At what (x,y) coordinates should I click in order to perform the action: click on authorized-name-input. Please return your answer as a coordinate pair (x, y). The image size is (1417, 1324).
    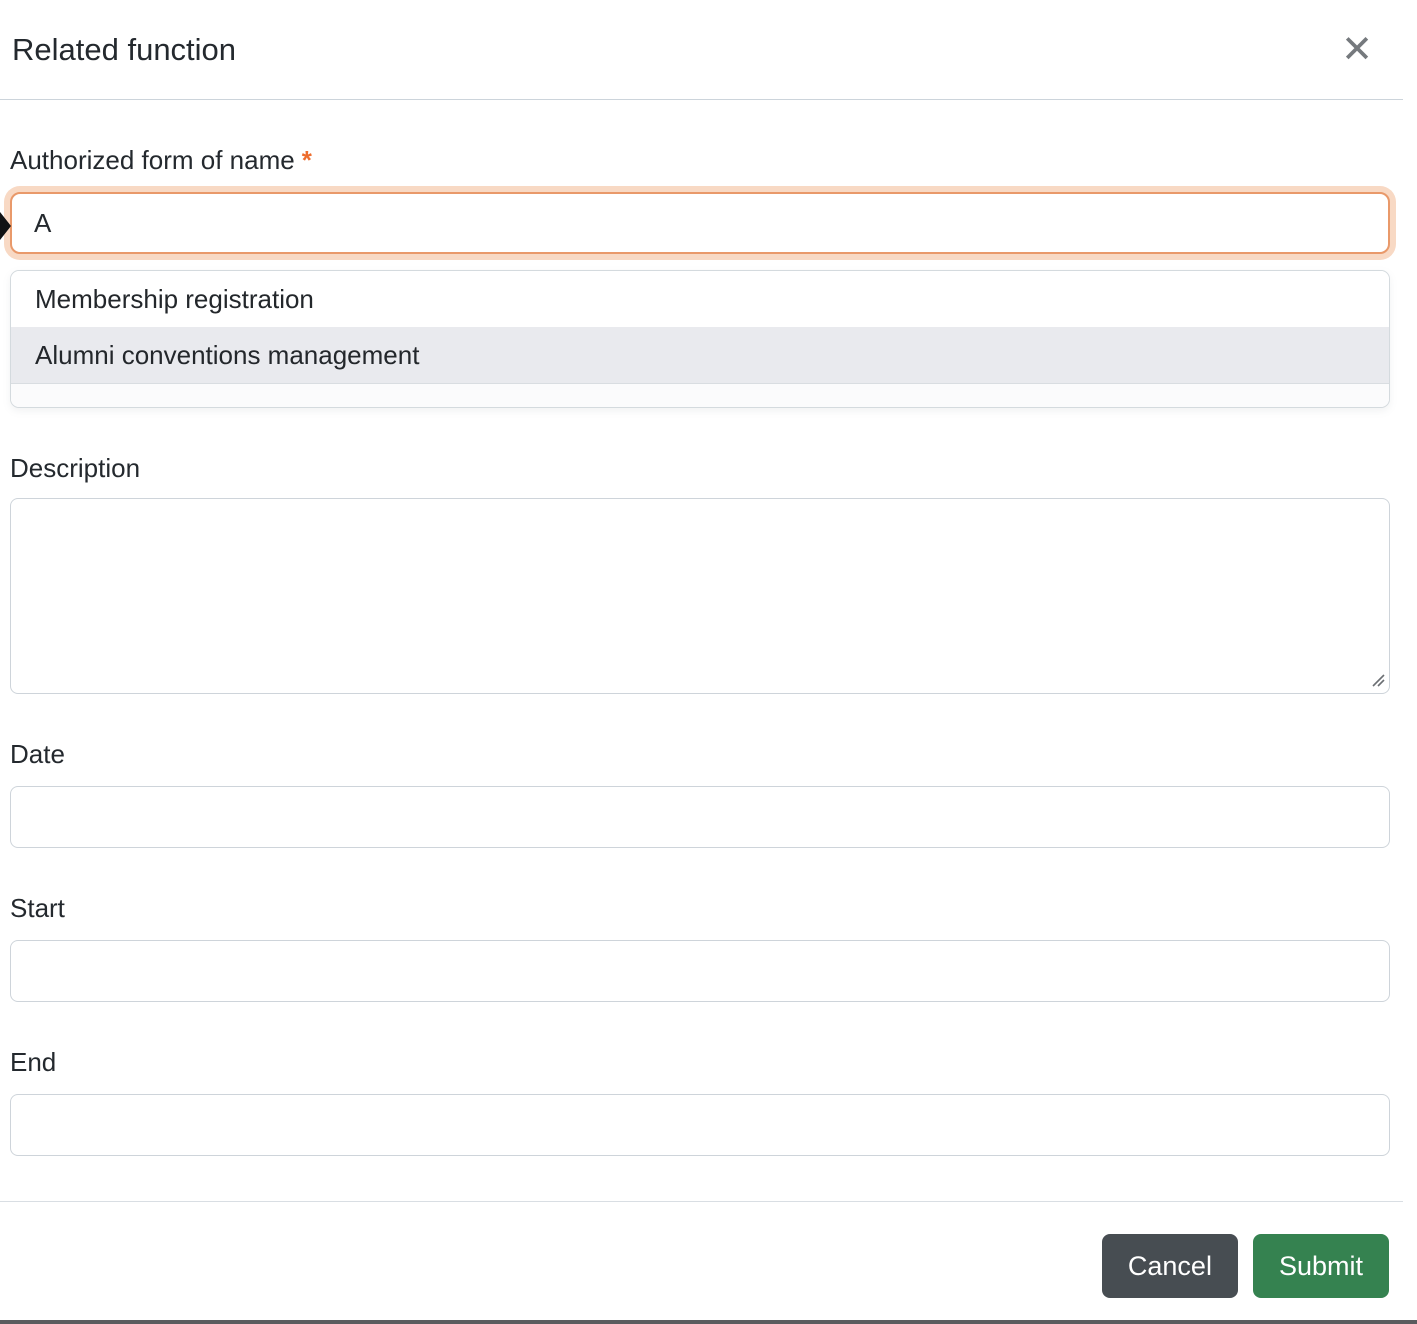
    Looking at the image, I should click on (700, 223).